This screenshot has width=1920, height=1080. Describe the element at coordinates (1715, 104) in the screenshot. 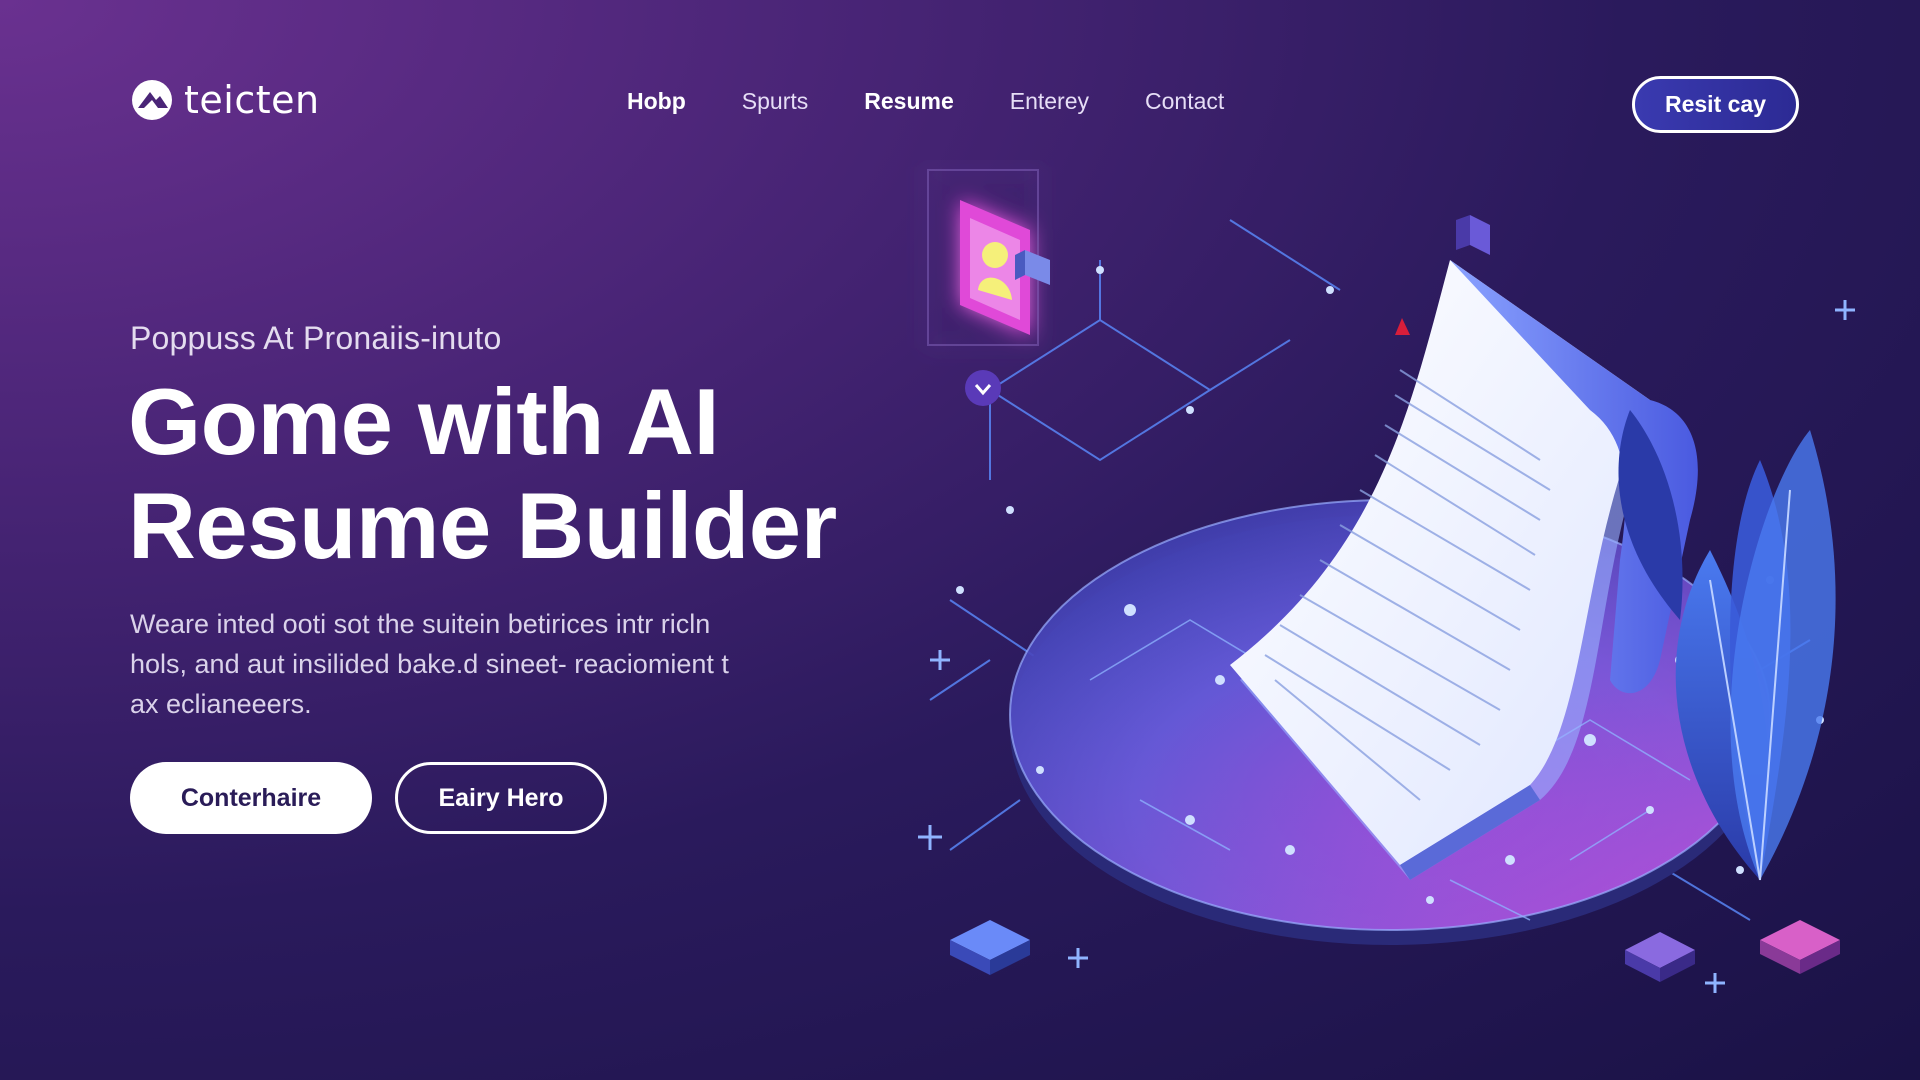

I see `header-cta-button: Resit cay` at that location.